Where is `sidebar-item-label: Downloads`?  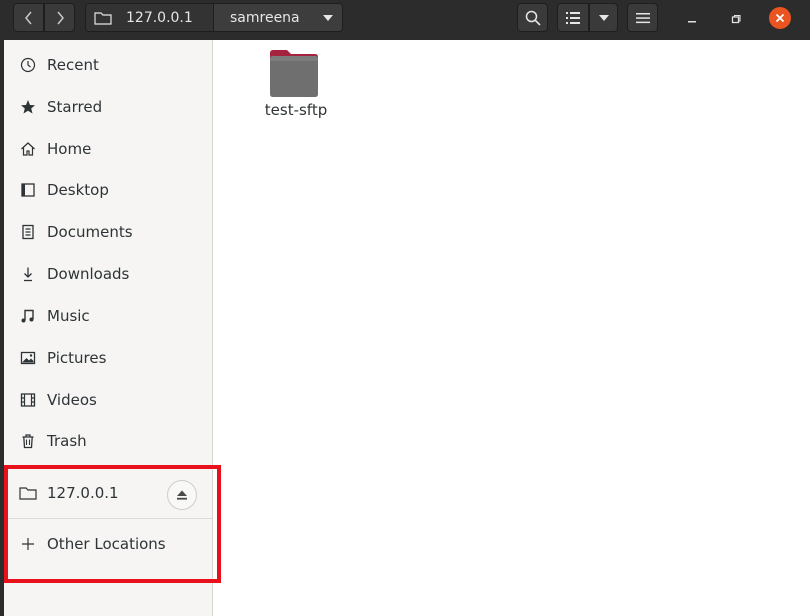 sidebar-item-label: Downloads is located at coordinates (88, 274).